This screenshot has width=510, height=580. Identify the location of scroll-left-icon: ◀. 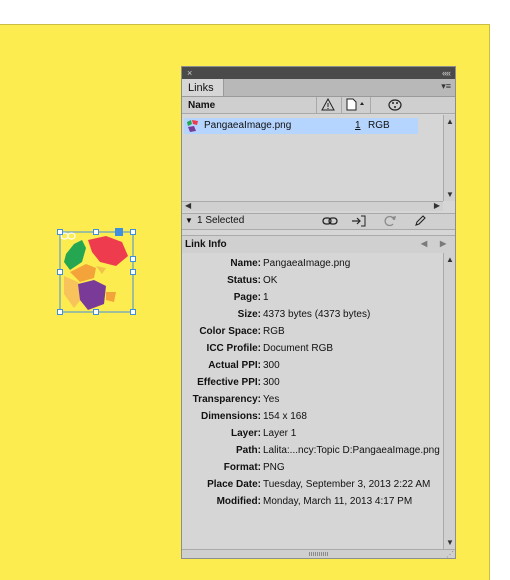
(188, 205).